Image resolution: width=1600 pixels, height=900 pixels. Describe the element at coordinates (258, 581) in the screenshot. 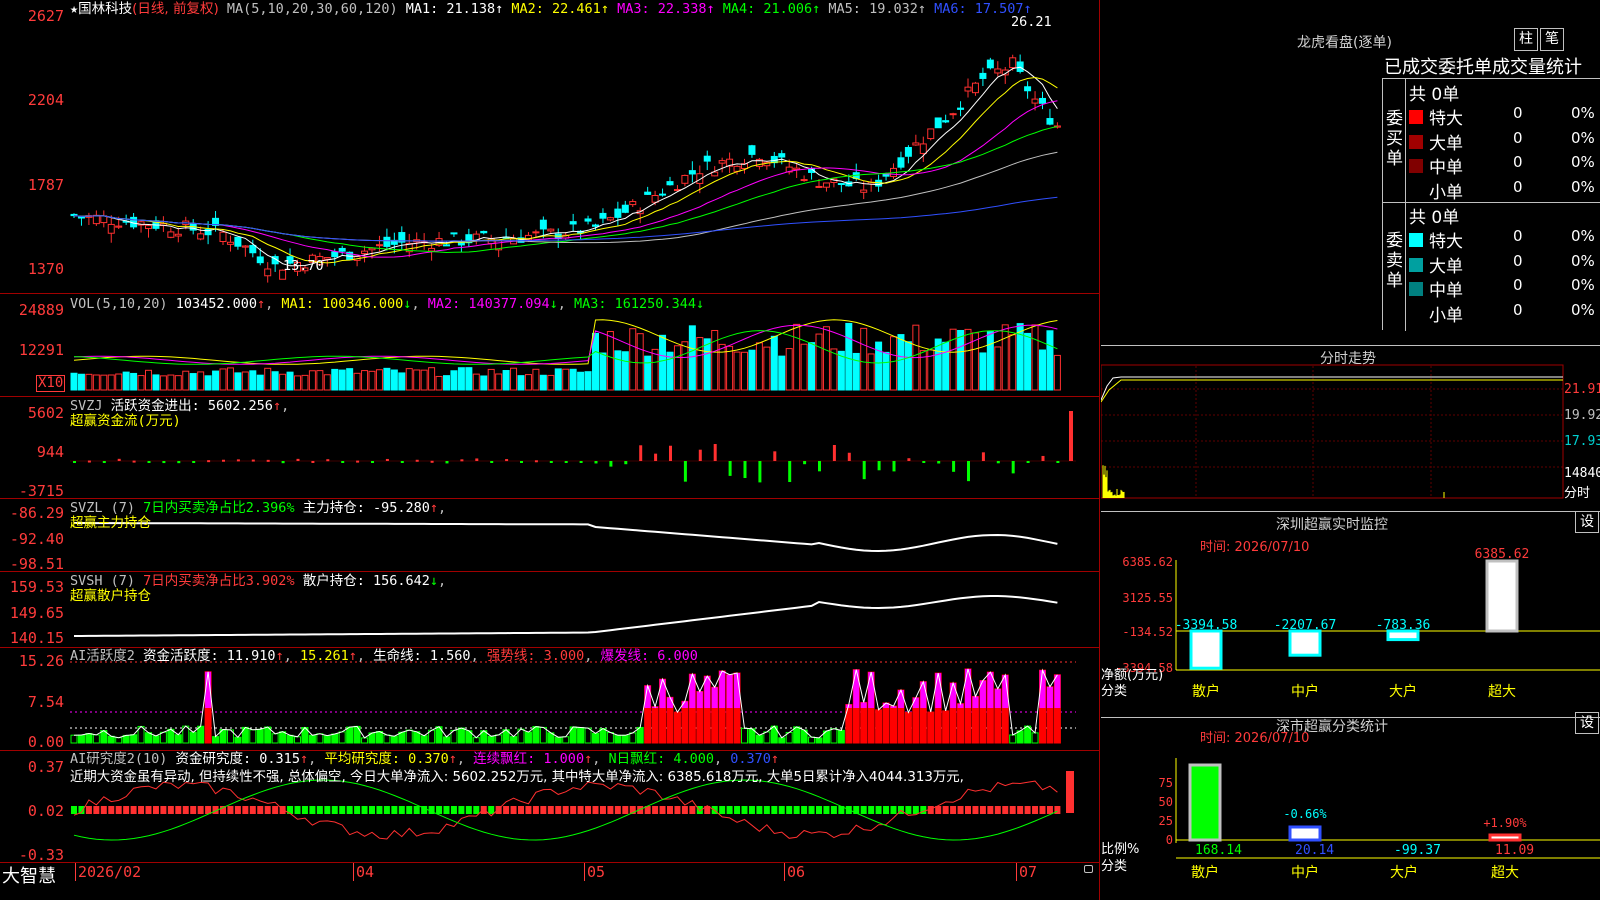

I see `svsh-header: SVSH (7) 7日内买卖净占比3.902% 散户持仓: 156.642↓,` at that location.